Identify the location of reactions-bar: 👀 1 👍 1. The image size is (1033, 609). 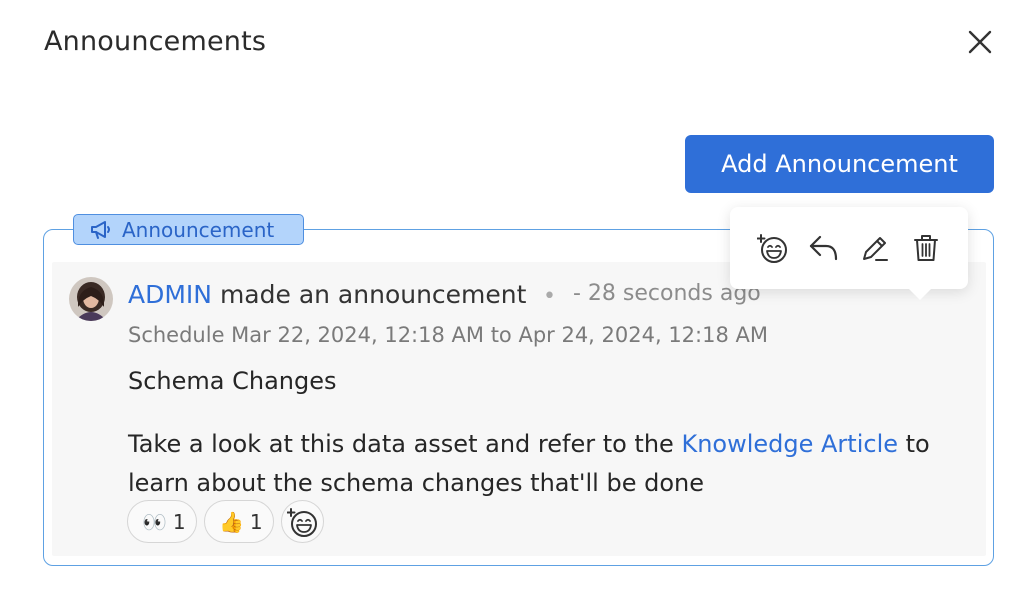
(225, 521).